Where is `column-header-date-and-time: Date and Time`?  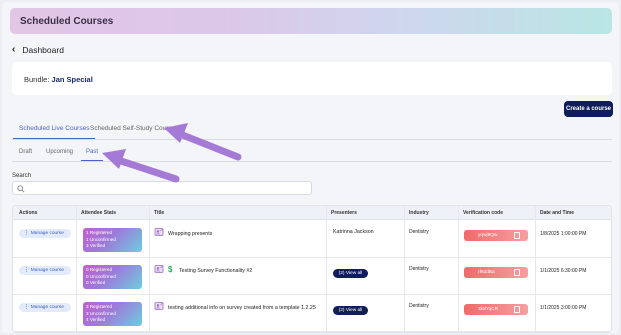
column-header-date-and-time: Date and Time is located at coordinates (557, 213).